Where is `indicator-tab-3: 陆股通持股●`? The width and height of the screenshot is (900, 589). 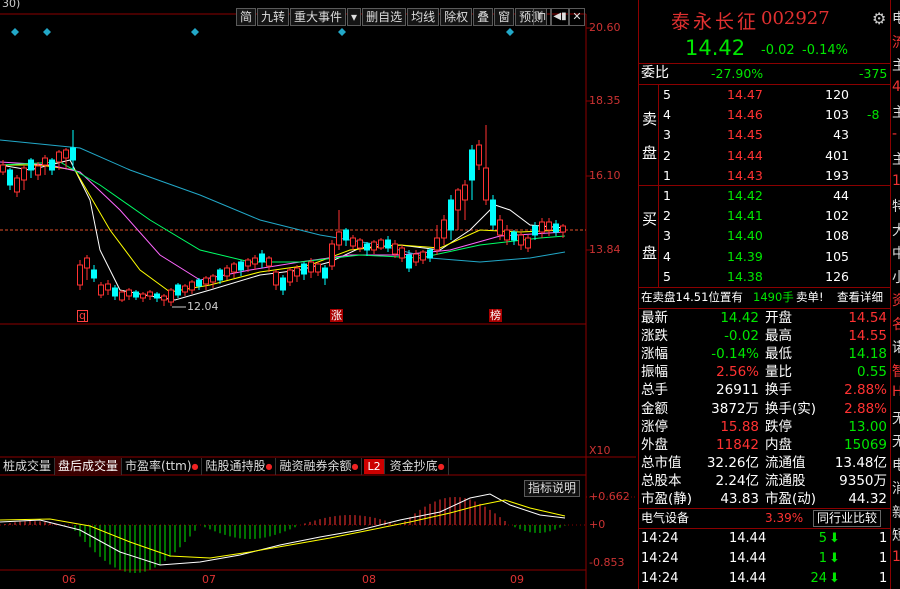 indicator-tab-3: 陆股通持股● is located at coordinates (239, 466).